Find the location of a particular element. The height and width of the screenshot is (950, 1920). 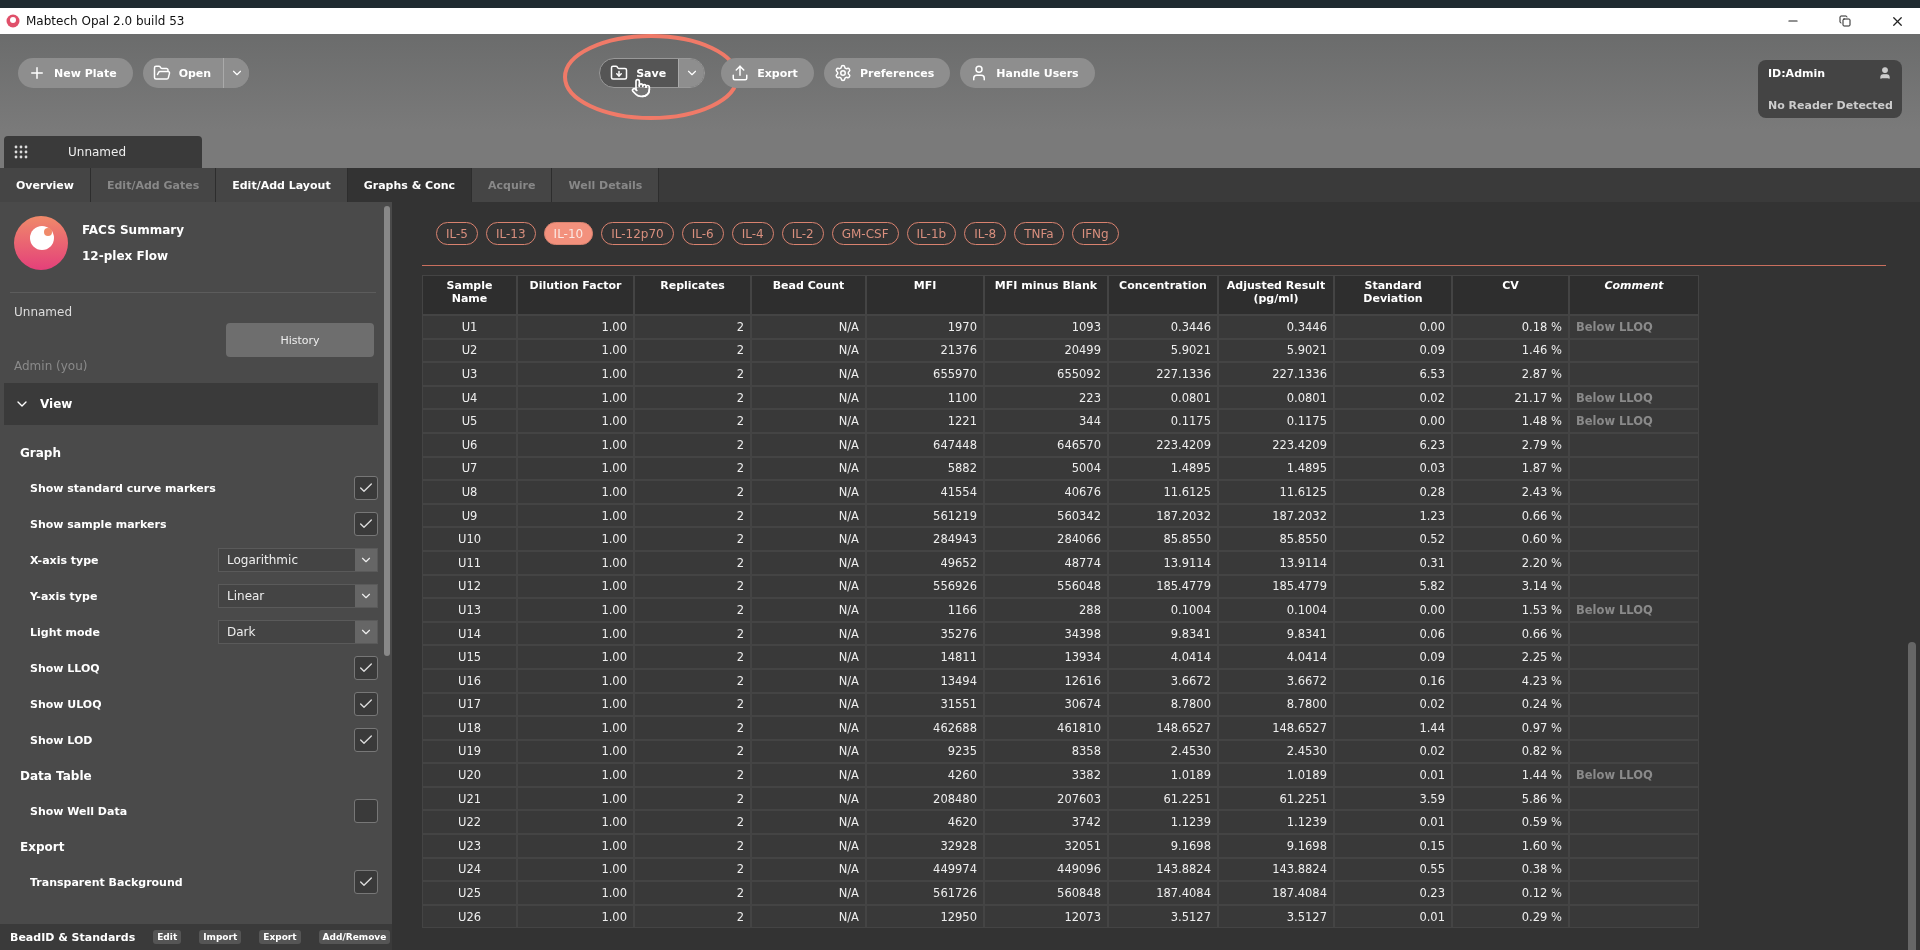

table-cell: 0.82 % is located at coordinates (1510, 751).